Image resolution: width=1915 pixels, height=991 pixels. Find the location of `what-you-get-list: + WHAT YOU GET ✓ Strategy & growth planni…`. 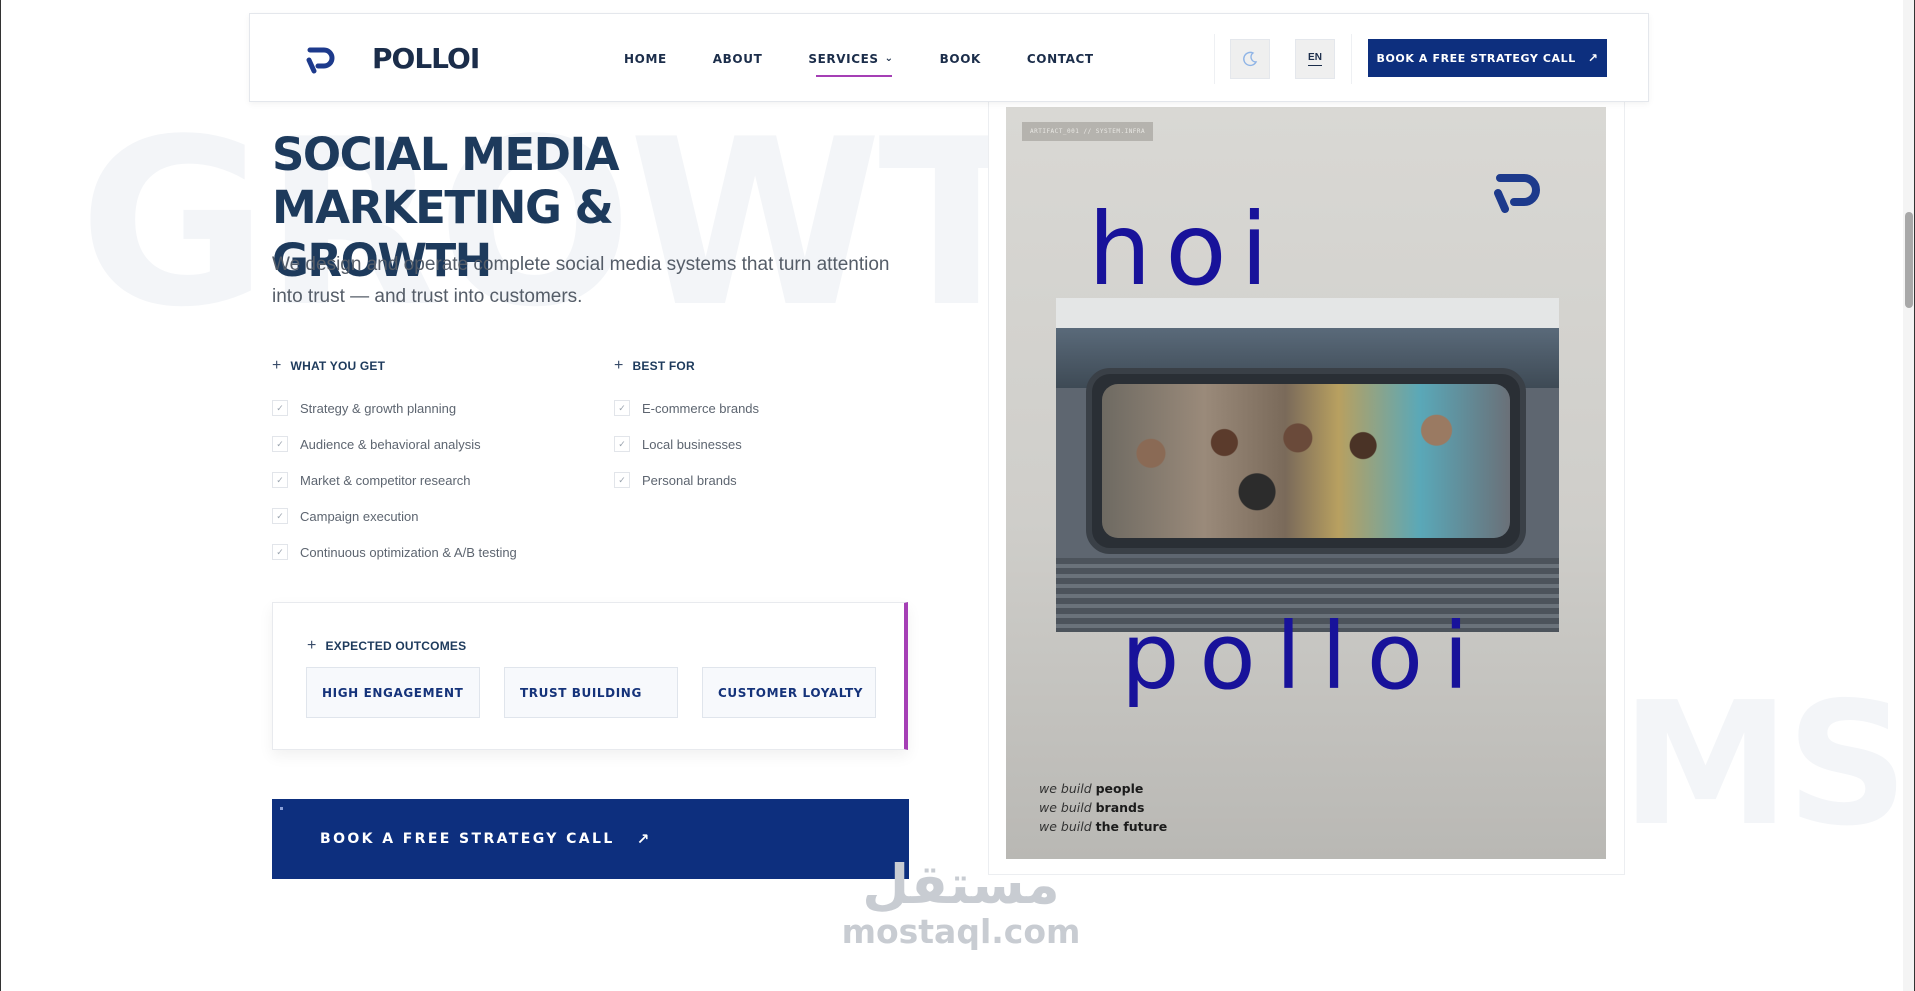

what-you-get-list: + WHAT YOU GET ✓ Strategy & growth planni… is located at coordinates (394, 463).